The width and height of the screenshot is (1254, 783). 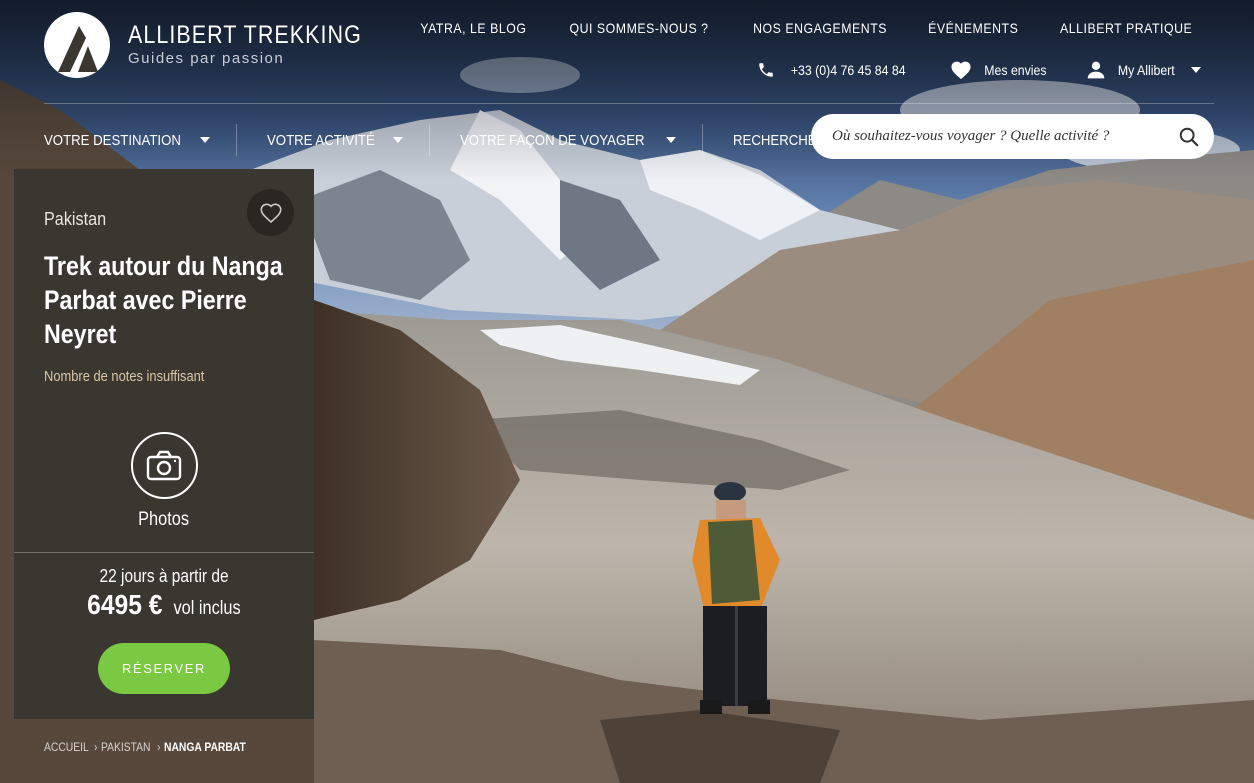 What do you see at coordinates (112, 140) in the screenshot?
I see `nav-destination-label: VOTRE DESTINATION` at bounding box center [112, 140].